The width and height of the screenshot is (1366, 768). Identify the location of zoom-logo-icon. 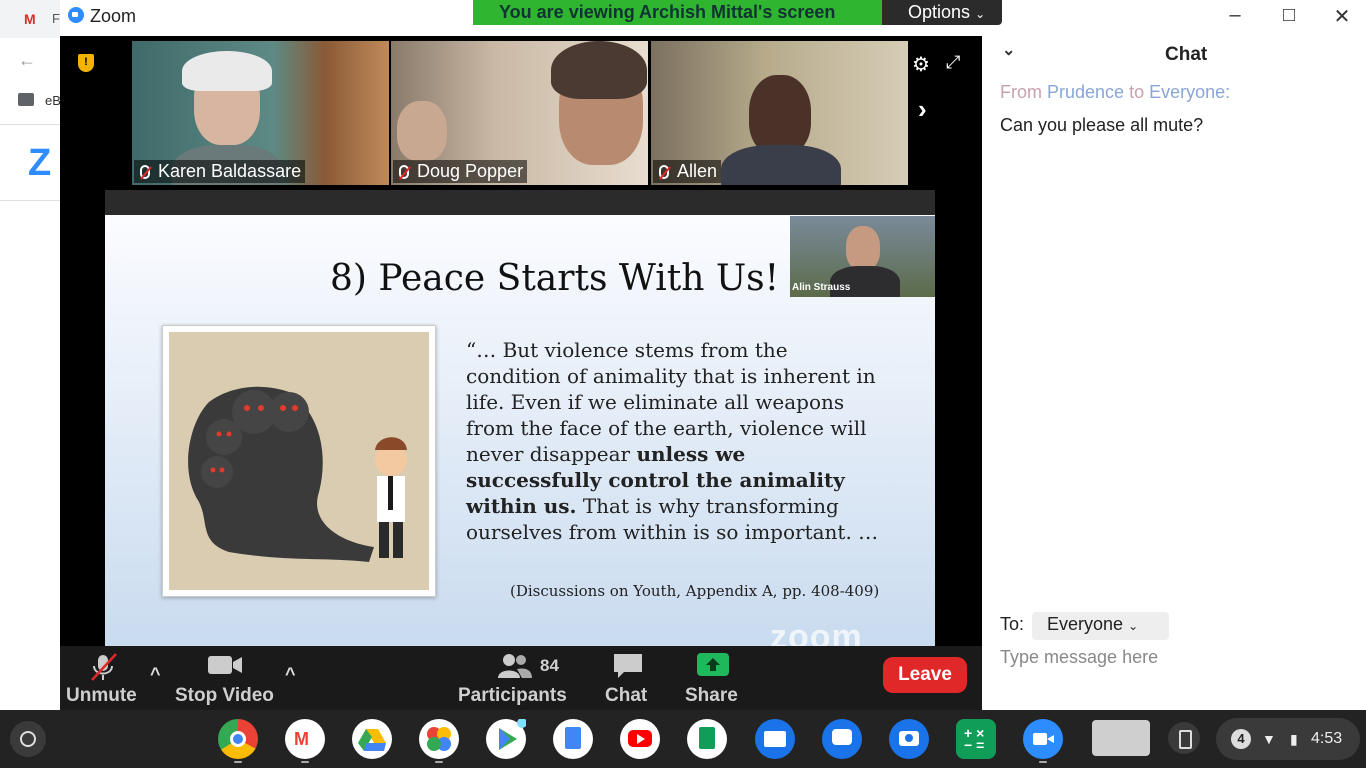
(76, 15).